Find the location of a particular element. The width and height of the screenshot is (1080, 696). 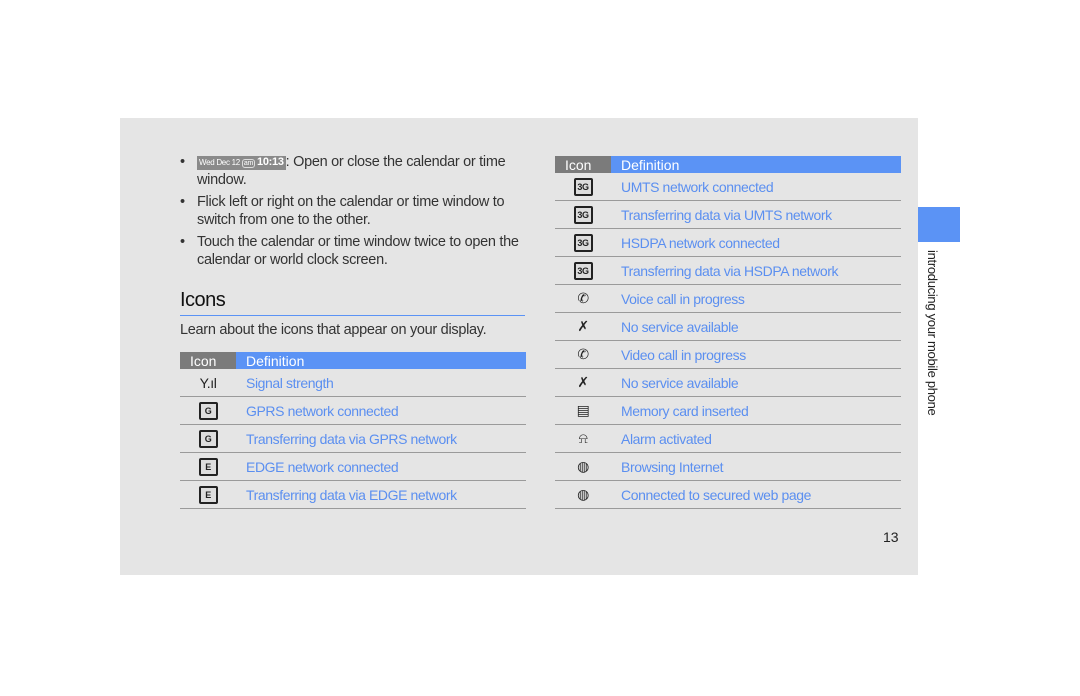

table-row: G Transferring data via GPRS network is located at coordinates (353, 438).